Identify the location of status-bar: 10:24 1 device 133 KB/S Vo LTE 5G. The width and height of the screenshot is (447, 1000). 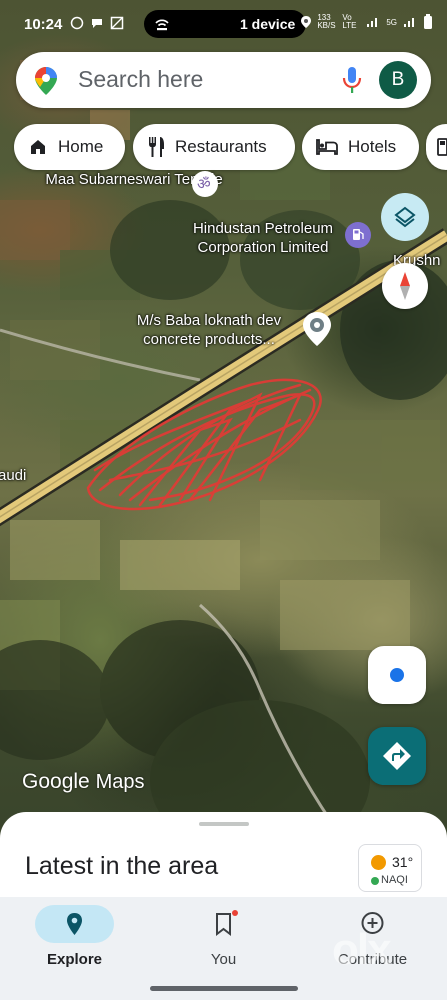
(223, 24).